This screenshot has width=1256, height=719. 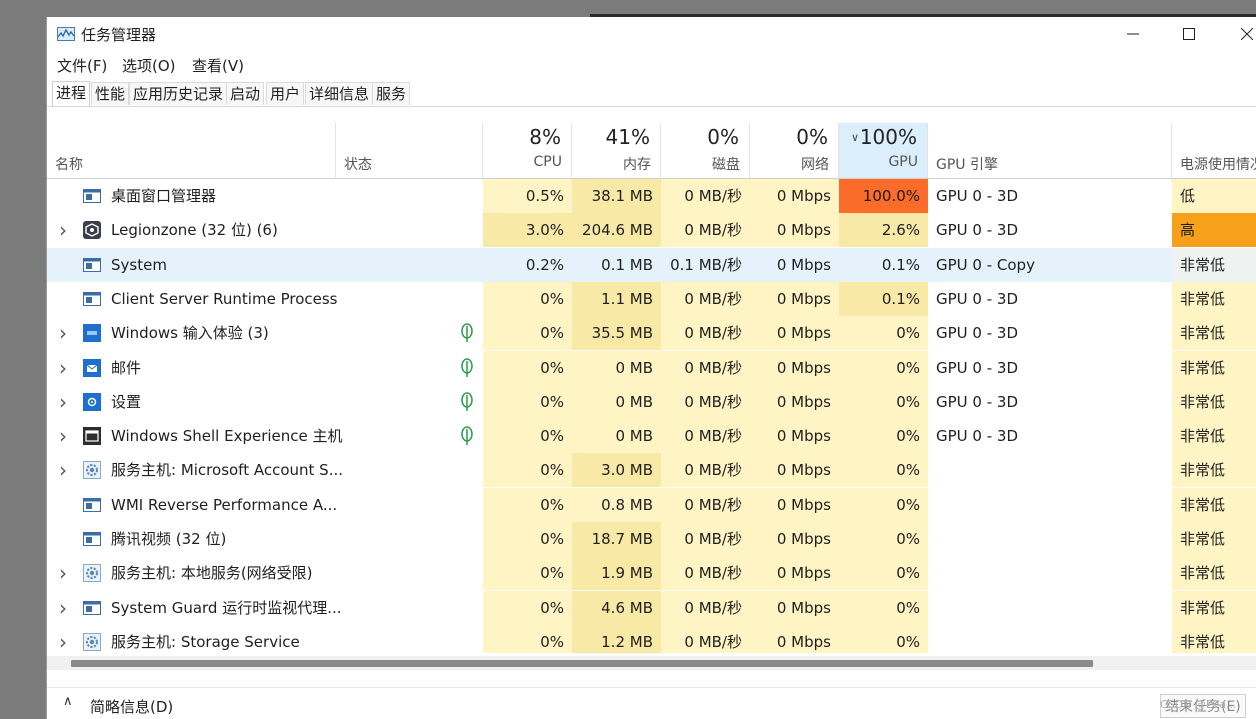 What do you see at coordinates (1214, 151) in the screenshot?
I see `column-header-power: 电源使用情况` at bounding box center [1214, 151].